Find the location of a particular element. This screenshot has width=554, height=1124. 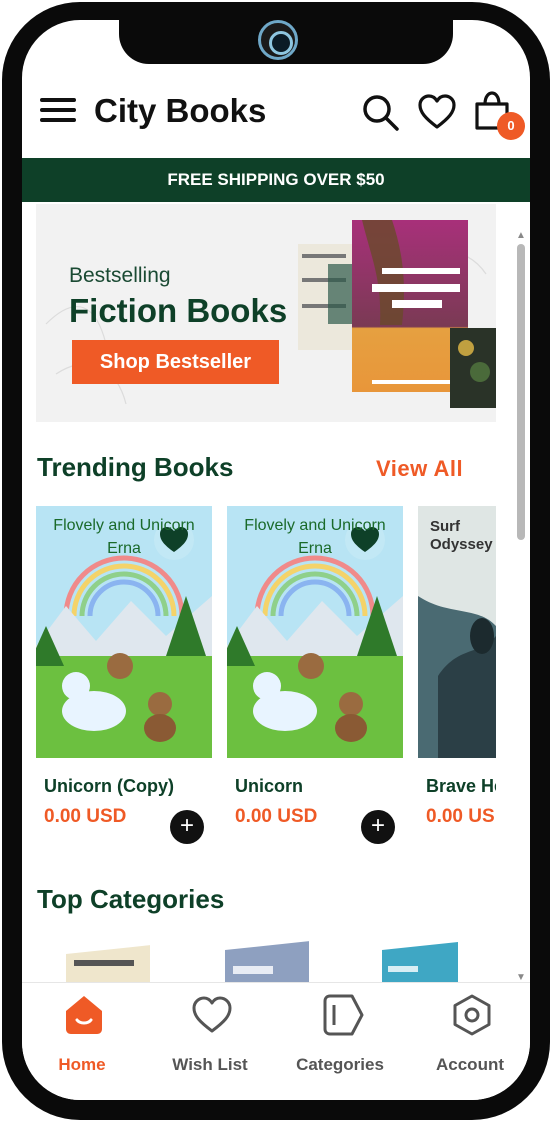

trending-books-heading: Trending Books is located at coordinates (135, 467).